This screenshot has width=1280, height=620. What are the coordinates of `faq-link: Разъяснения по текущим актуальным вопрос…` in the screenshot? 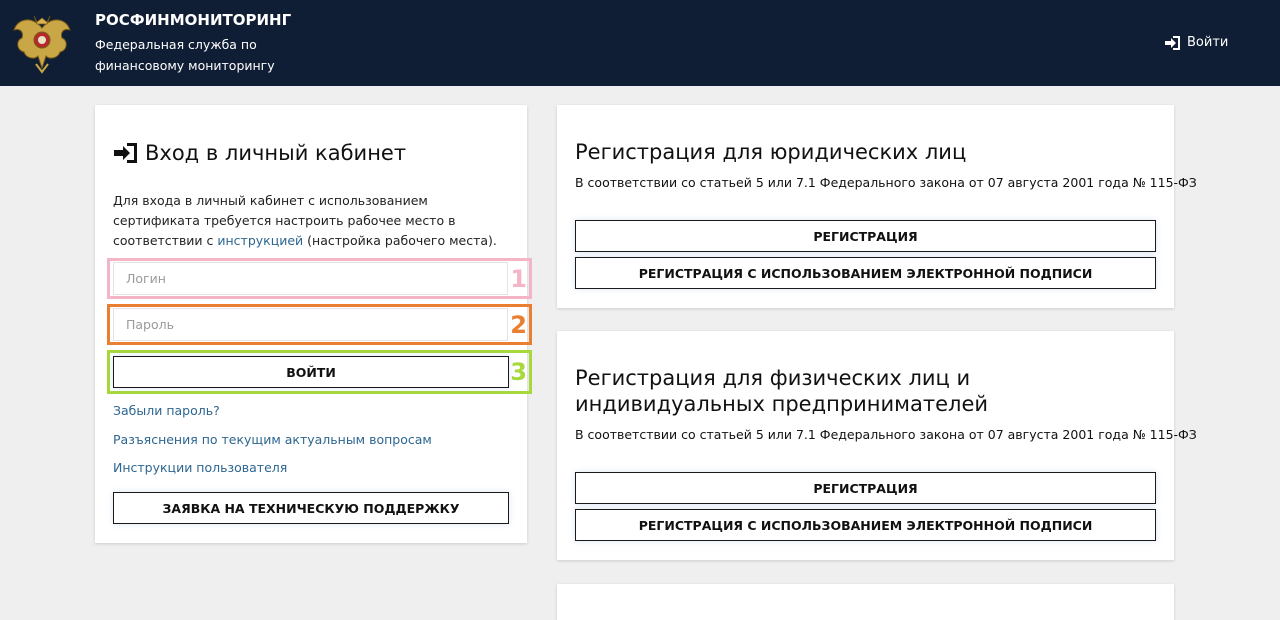 It's located at (272, 439).